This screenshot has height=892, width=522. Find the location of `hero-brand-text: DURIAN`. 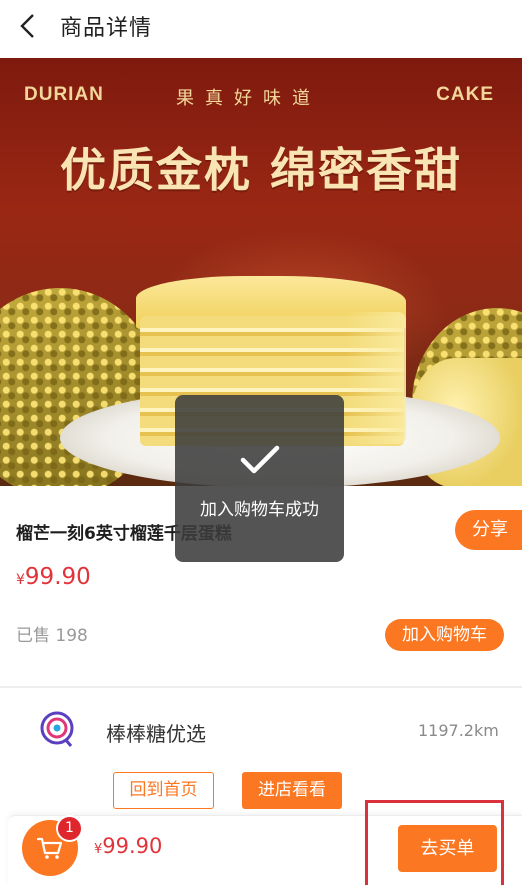

hero-brand-text: DURIAN is located at coordinates (64, 94).